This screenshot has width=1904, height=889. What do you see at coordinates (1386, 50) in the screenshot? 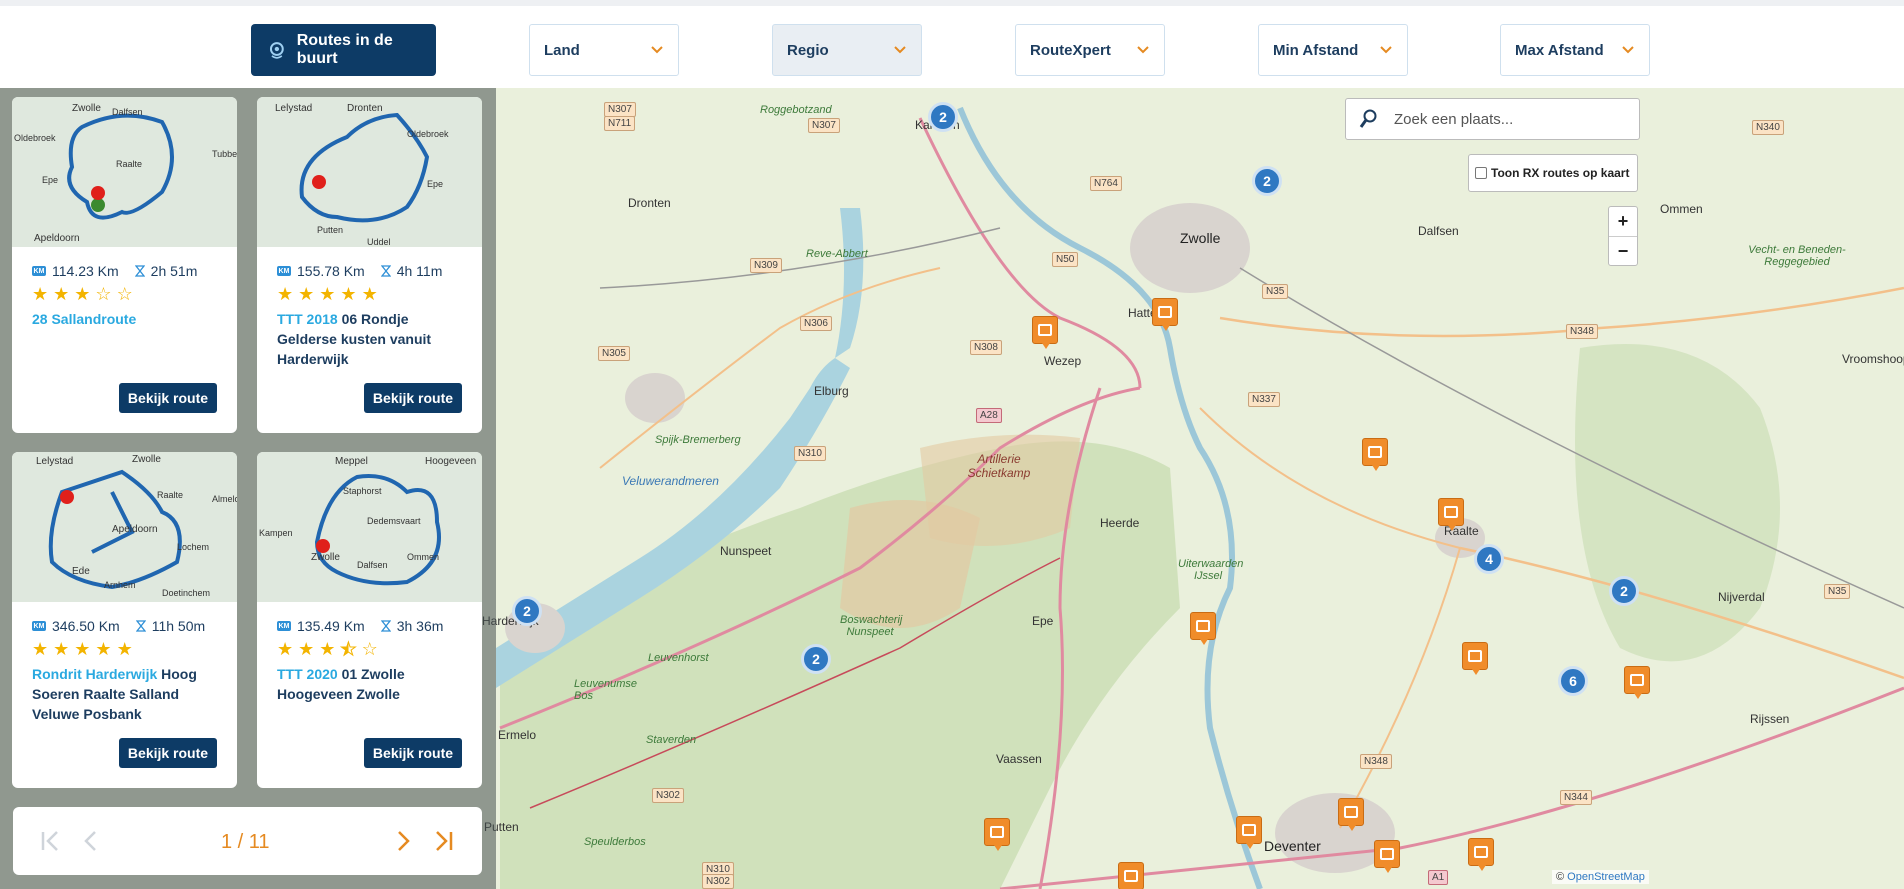
I see `chevron-down-icon` at bounding box center [1386, 50].